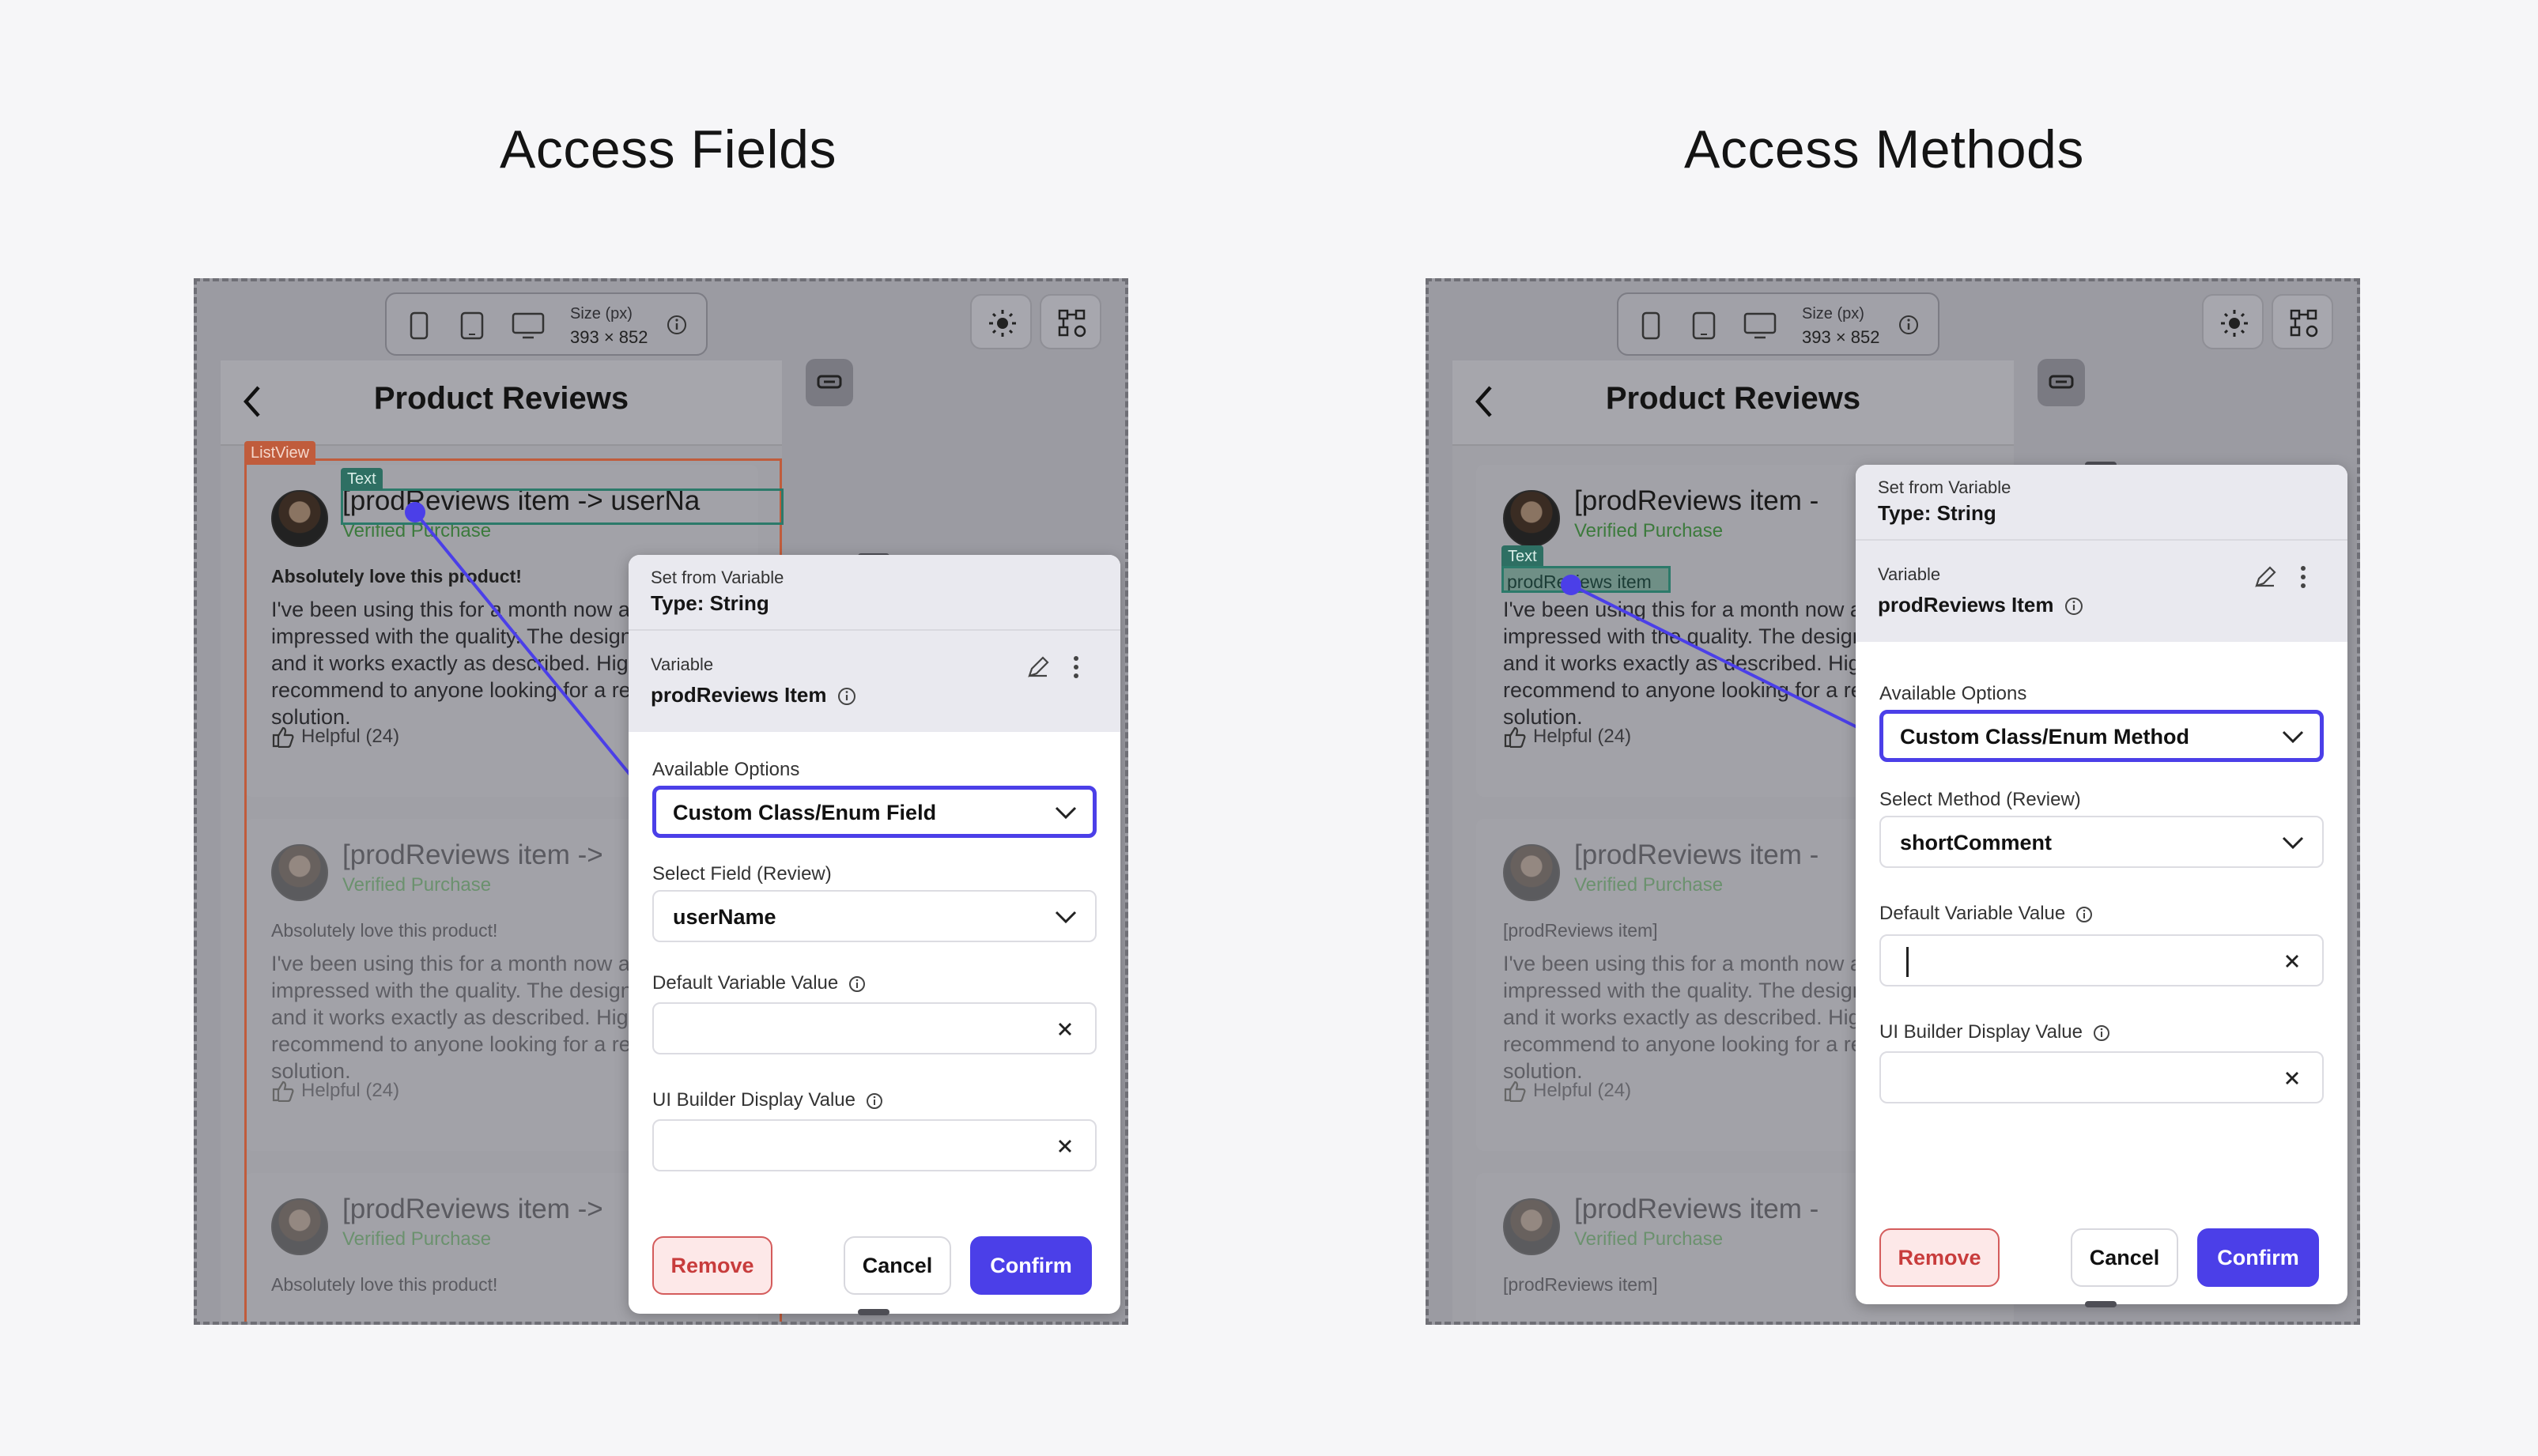 This screenshot has height=1456, width=2538. Describe the element at coordinates (805, 813) in the screenshot. I see `available-options-value: Custom Class/Enum Field` at that location.